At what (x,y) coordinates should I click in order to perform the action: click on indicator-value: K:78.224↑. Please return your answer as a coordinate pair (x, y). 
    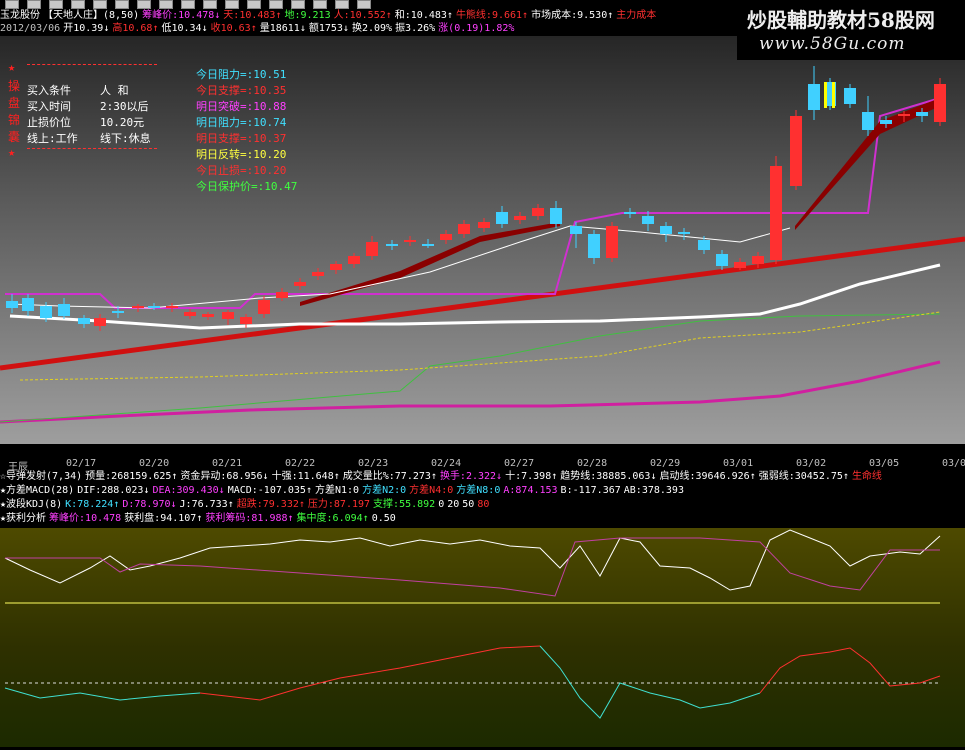
    Looking at the image, I should click on (92, 504).